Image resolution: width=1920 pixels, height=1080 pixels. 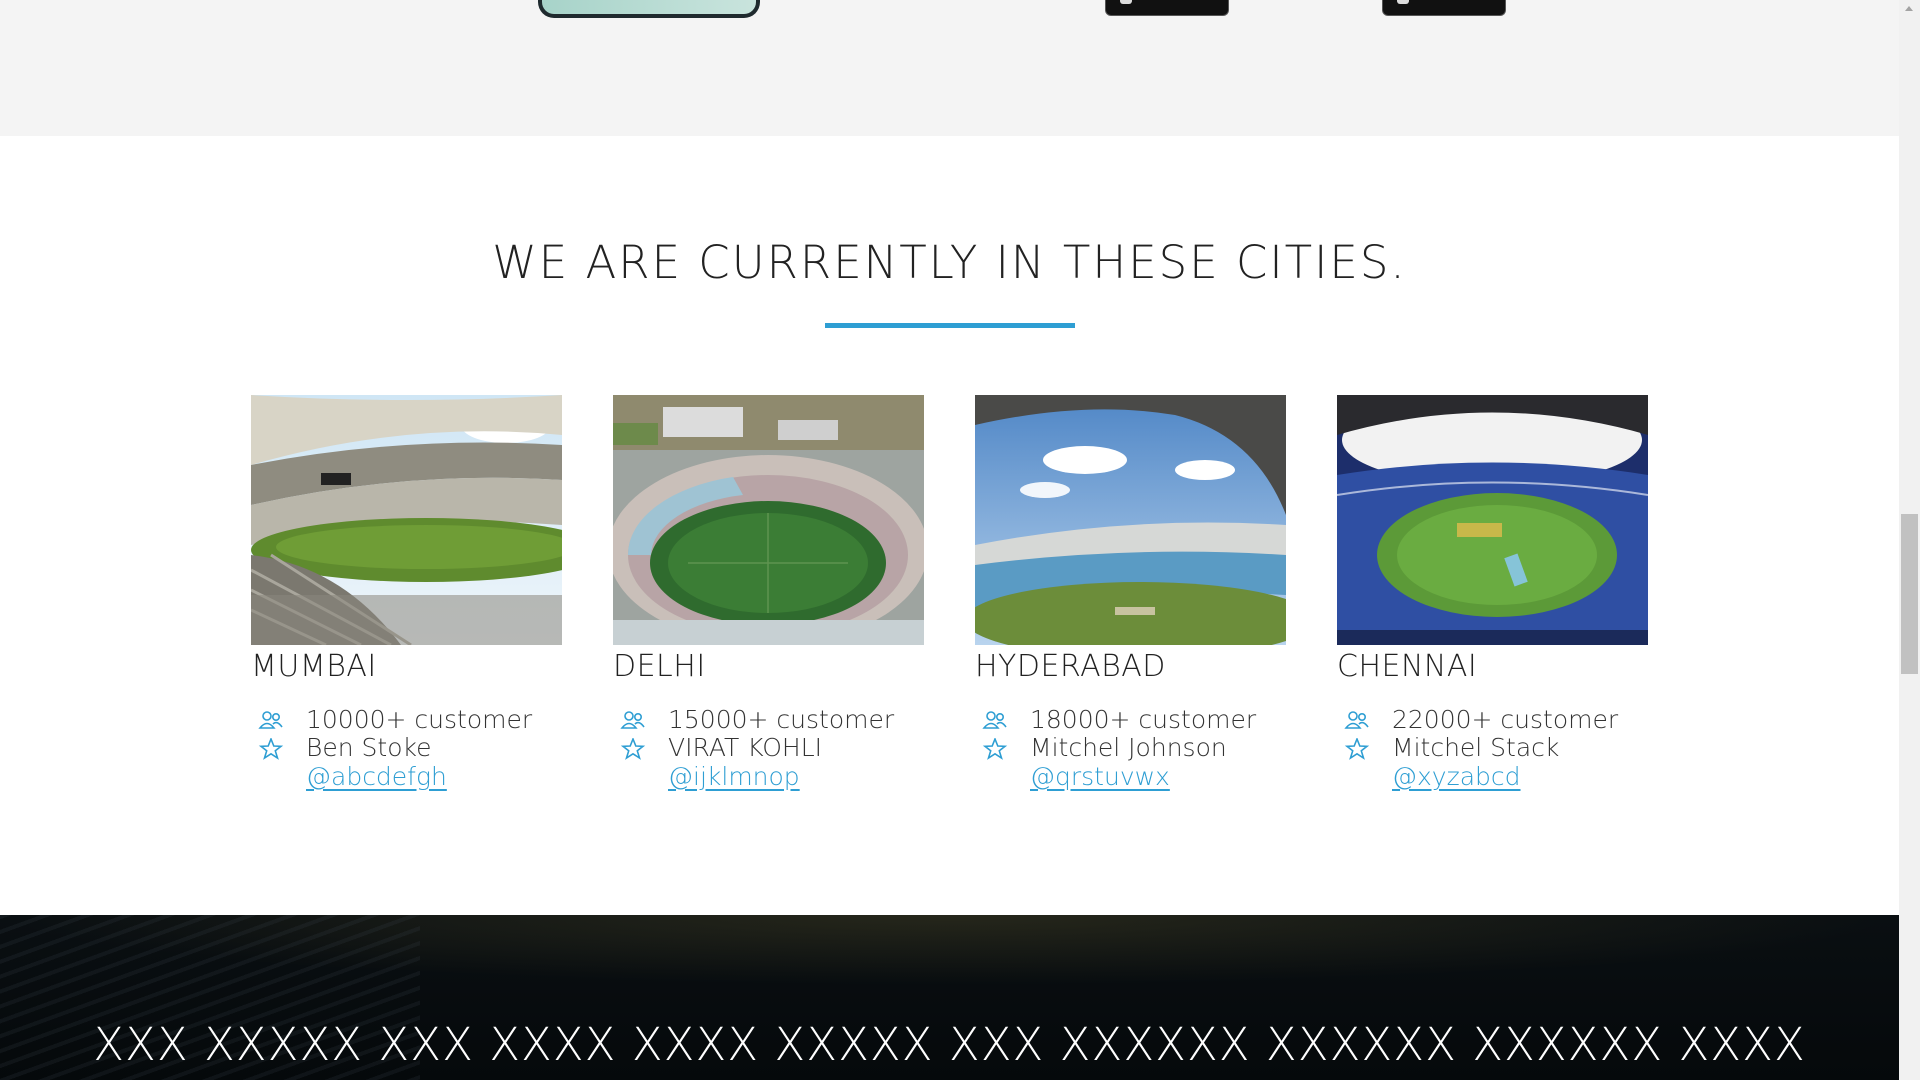 I want to click on city-name: MUMBAI, so click(x=314, y=666).